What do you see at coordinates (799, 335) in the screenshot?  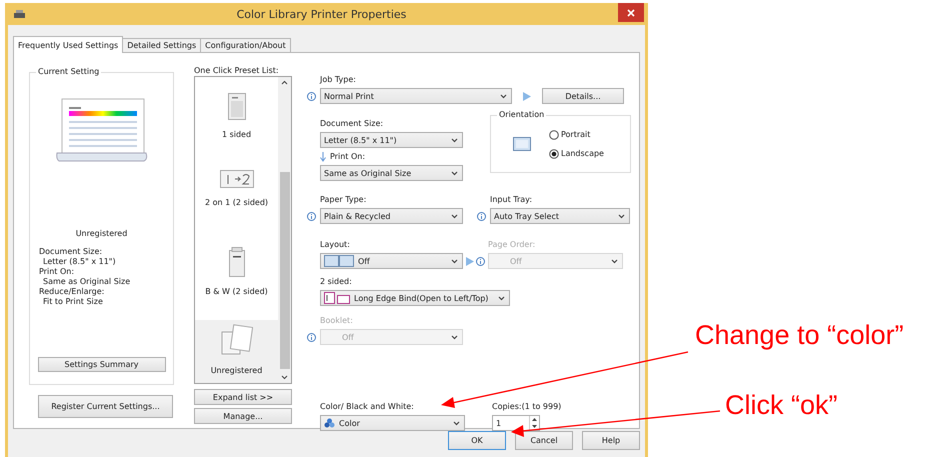 I see `annotation-text: Change to “color”` at bounding box center [799, 335].